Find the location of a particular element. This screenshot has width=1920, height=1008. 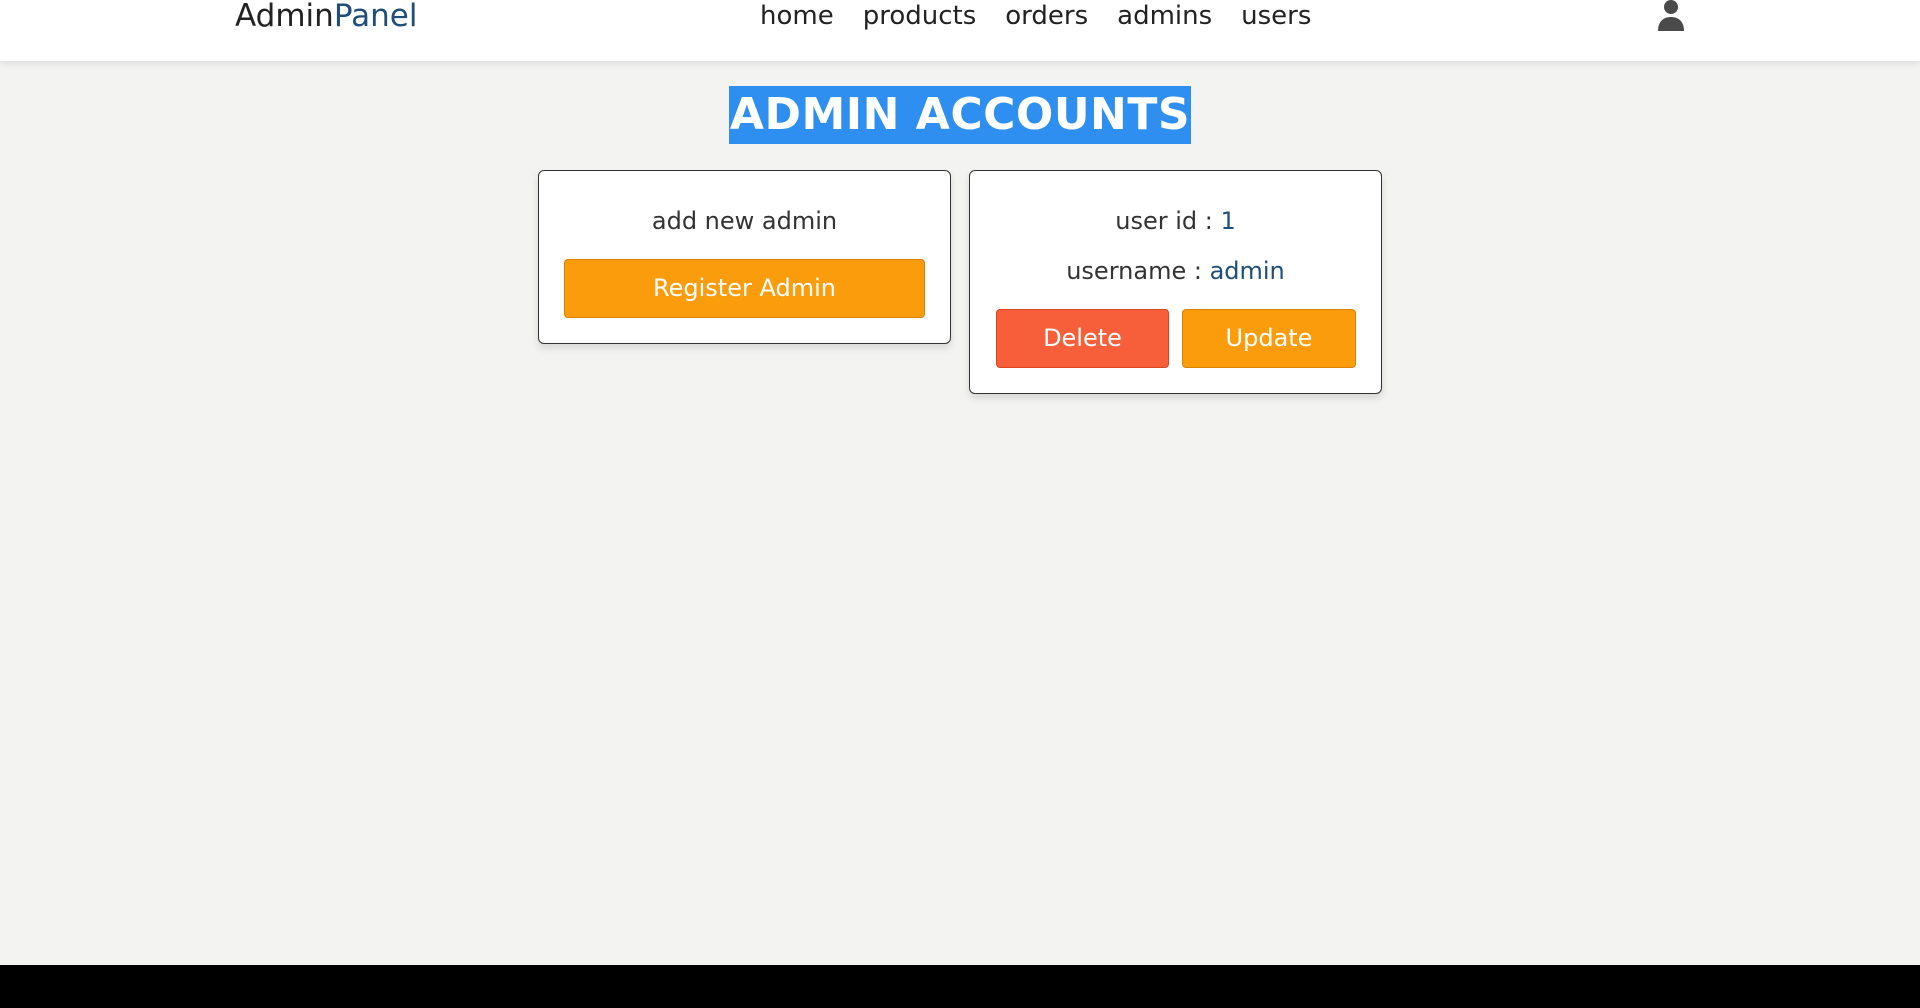

main-nav: home products orders admins users is located at coordinates (1035, 18).